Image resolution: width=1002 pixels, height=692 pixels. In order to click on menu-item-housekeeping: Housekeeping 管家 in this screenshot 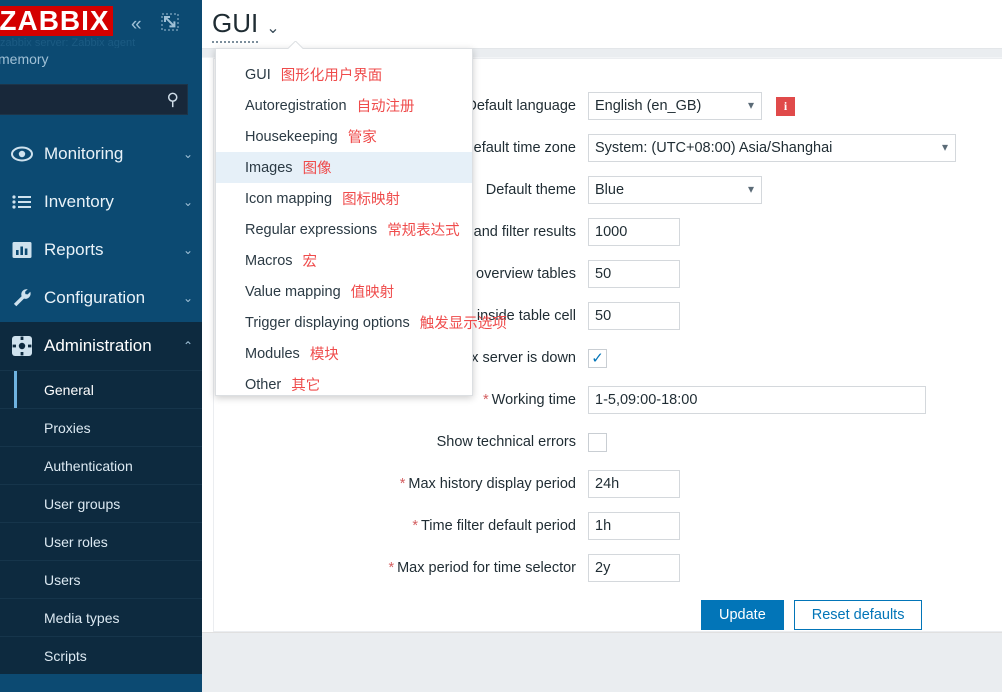, I will do `click(344, 136)`.